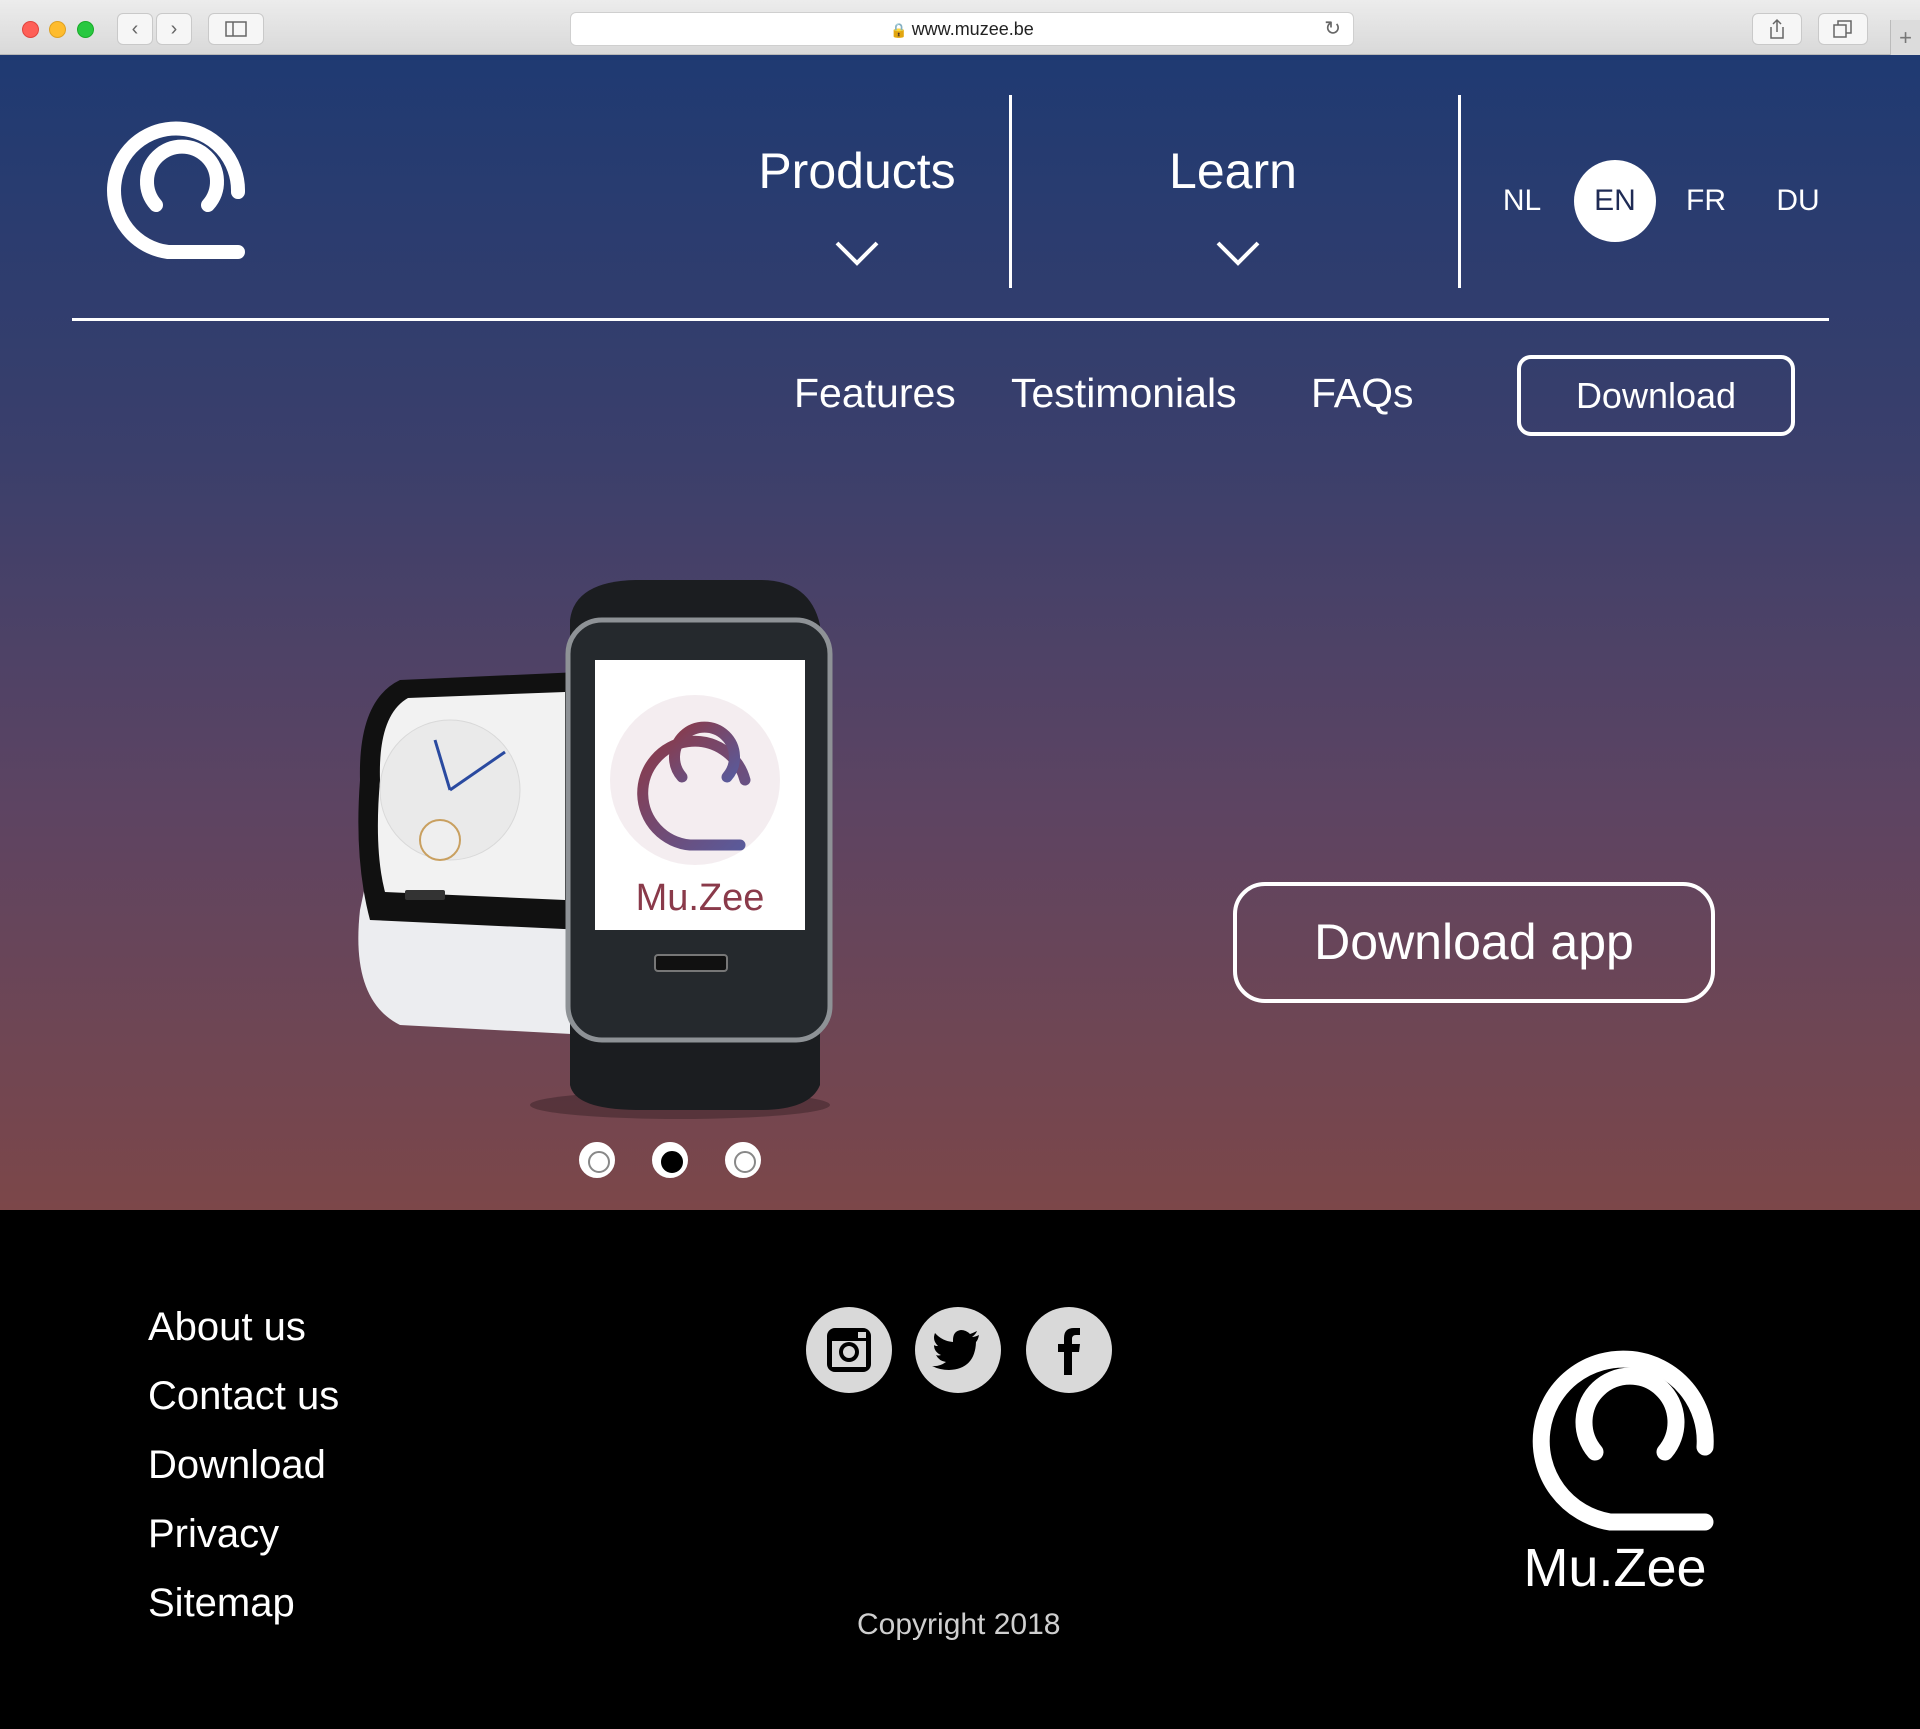  I want to click on footer-brand-name: Mu.Zee, so click(1615, 1568).